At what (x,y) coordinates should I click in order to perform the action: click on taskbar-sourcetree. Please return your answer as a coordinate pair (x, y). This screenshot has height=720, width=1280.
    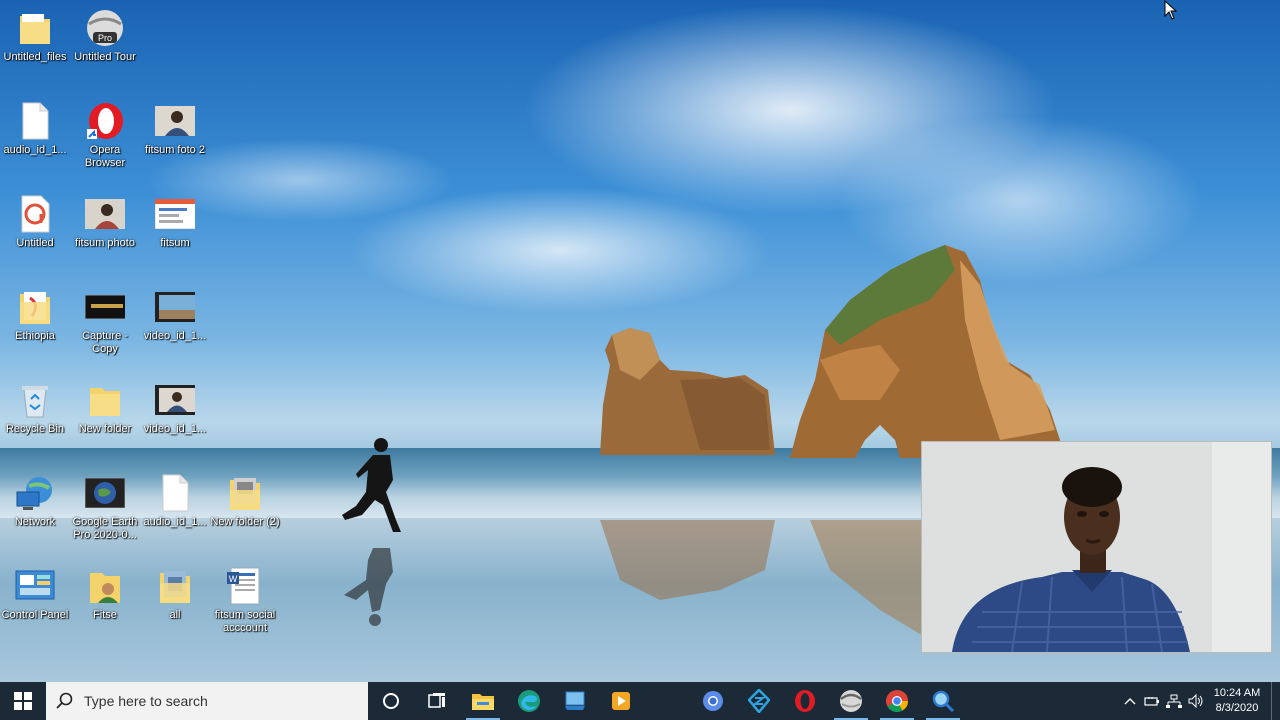
    Looking at the image, I should click on (759, 701).